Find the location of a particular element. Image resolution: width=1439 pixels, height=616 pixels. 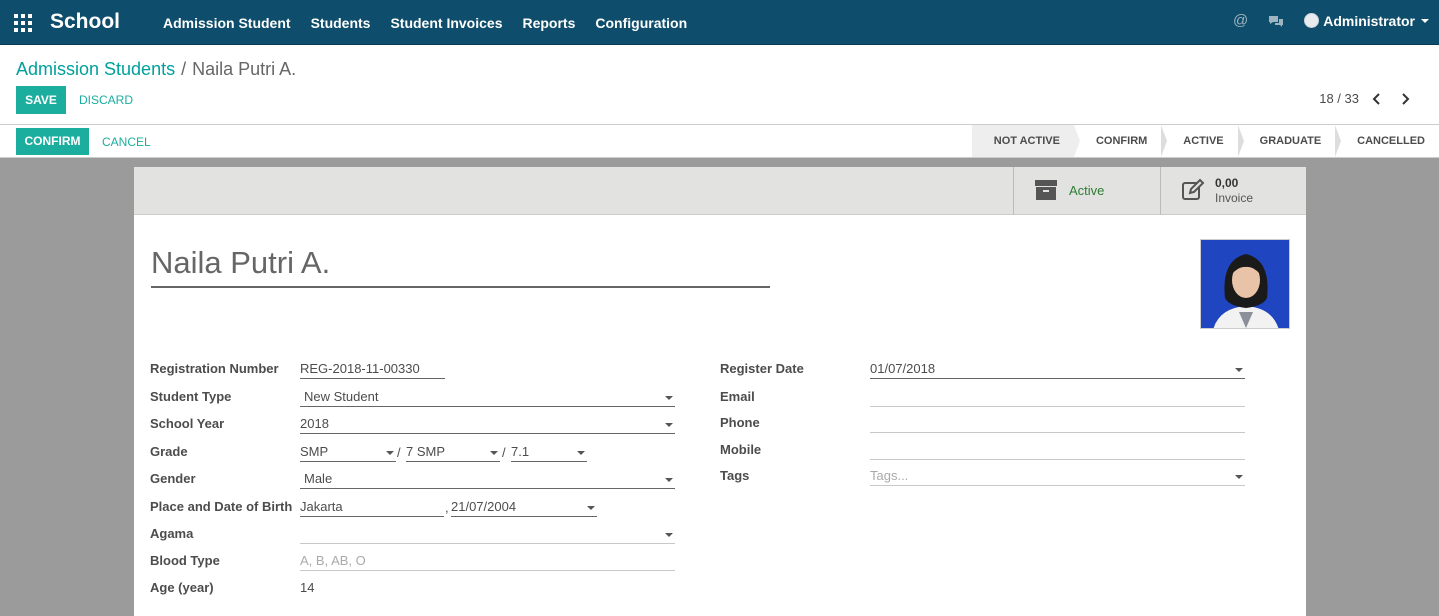

agama-select is located at coordinates (487, 534).